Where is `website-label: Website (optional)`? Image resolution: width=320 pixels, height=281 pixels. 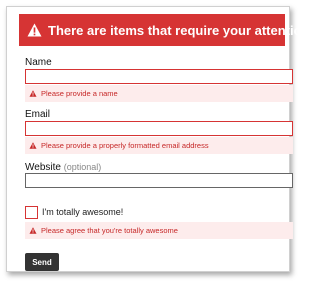 website-label: Website (optional) is located at coordinates (63, 167).